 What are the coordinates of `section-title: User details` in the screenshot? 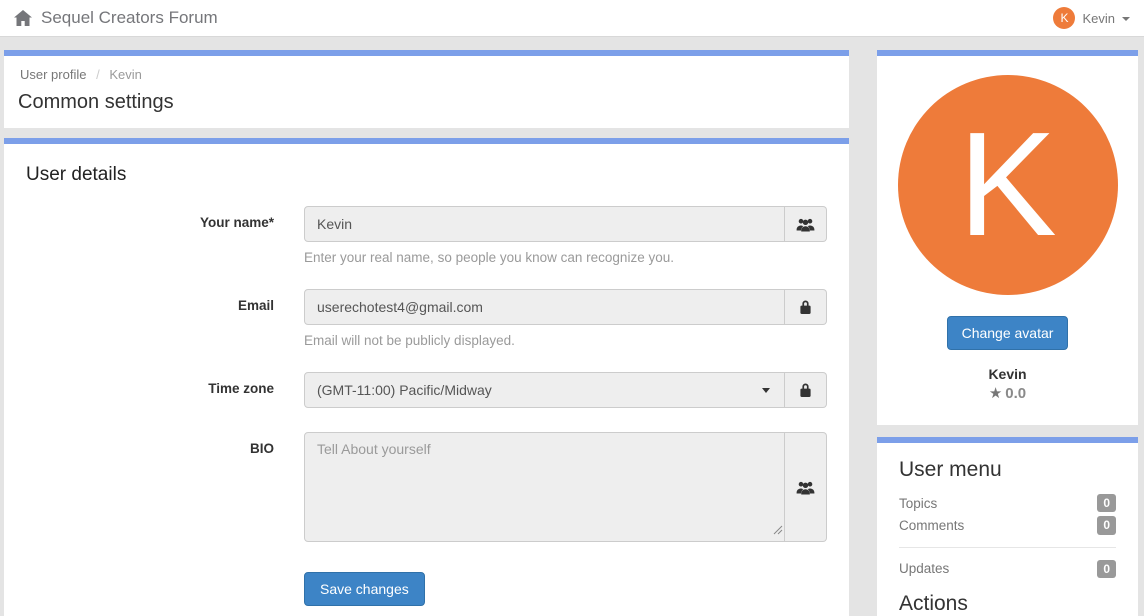 It's located at (76, 174).